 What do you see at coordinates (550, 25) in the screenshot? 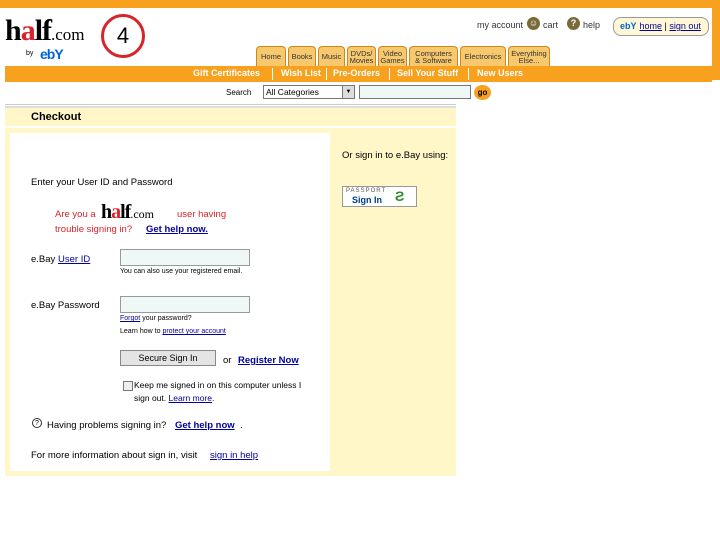
I see `cart-link: cart` at bounding box center [550, 25].